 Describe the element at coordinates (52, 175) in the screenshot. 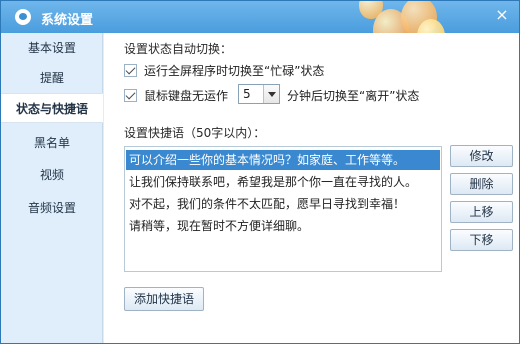

I see `sidebar-item-video: 视频` at that location.